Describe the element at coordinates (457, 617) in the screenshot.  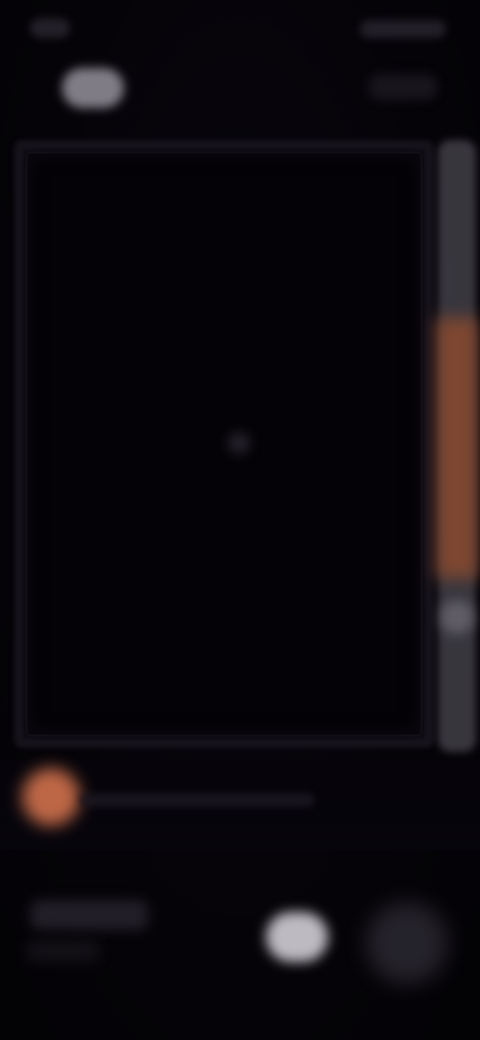
I see `slider-knob-icon` at that location.